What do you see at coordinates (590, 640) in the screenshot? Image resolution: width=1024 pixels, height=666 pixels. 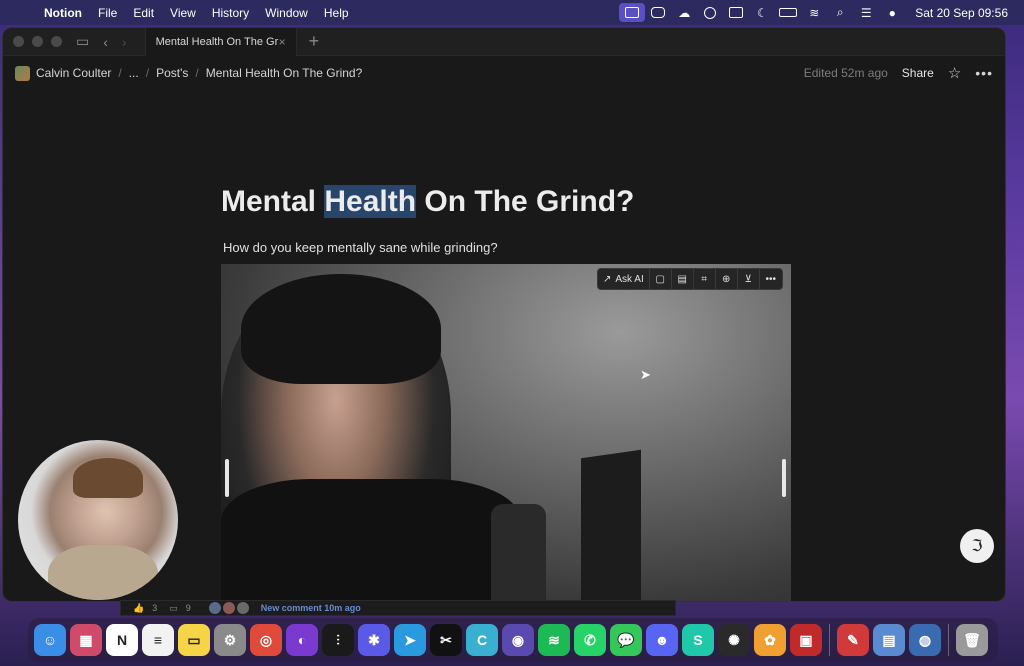 I see `whatsapp-icon: ✆` at bounding box center [590, 640].